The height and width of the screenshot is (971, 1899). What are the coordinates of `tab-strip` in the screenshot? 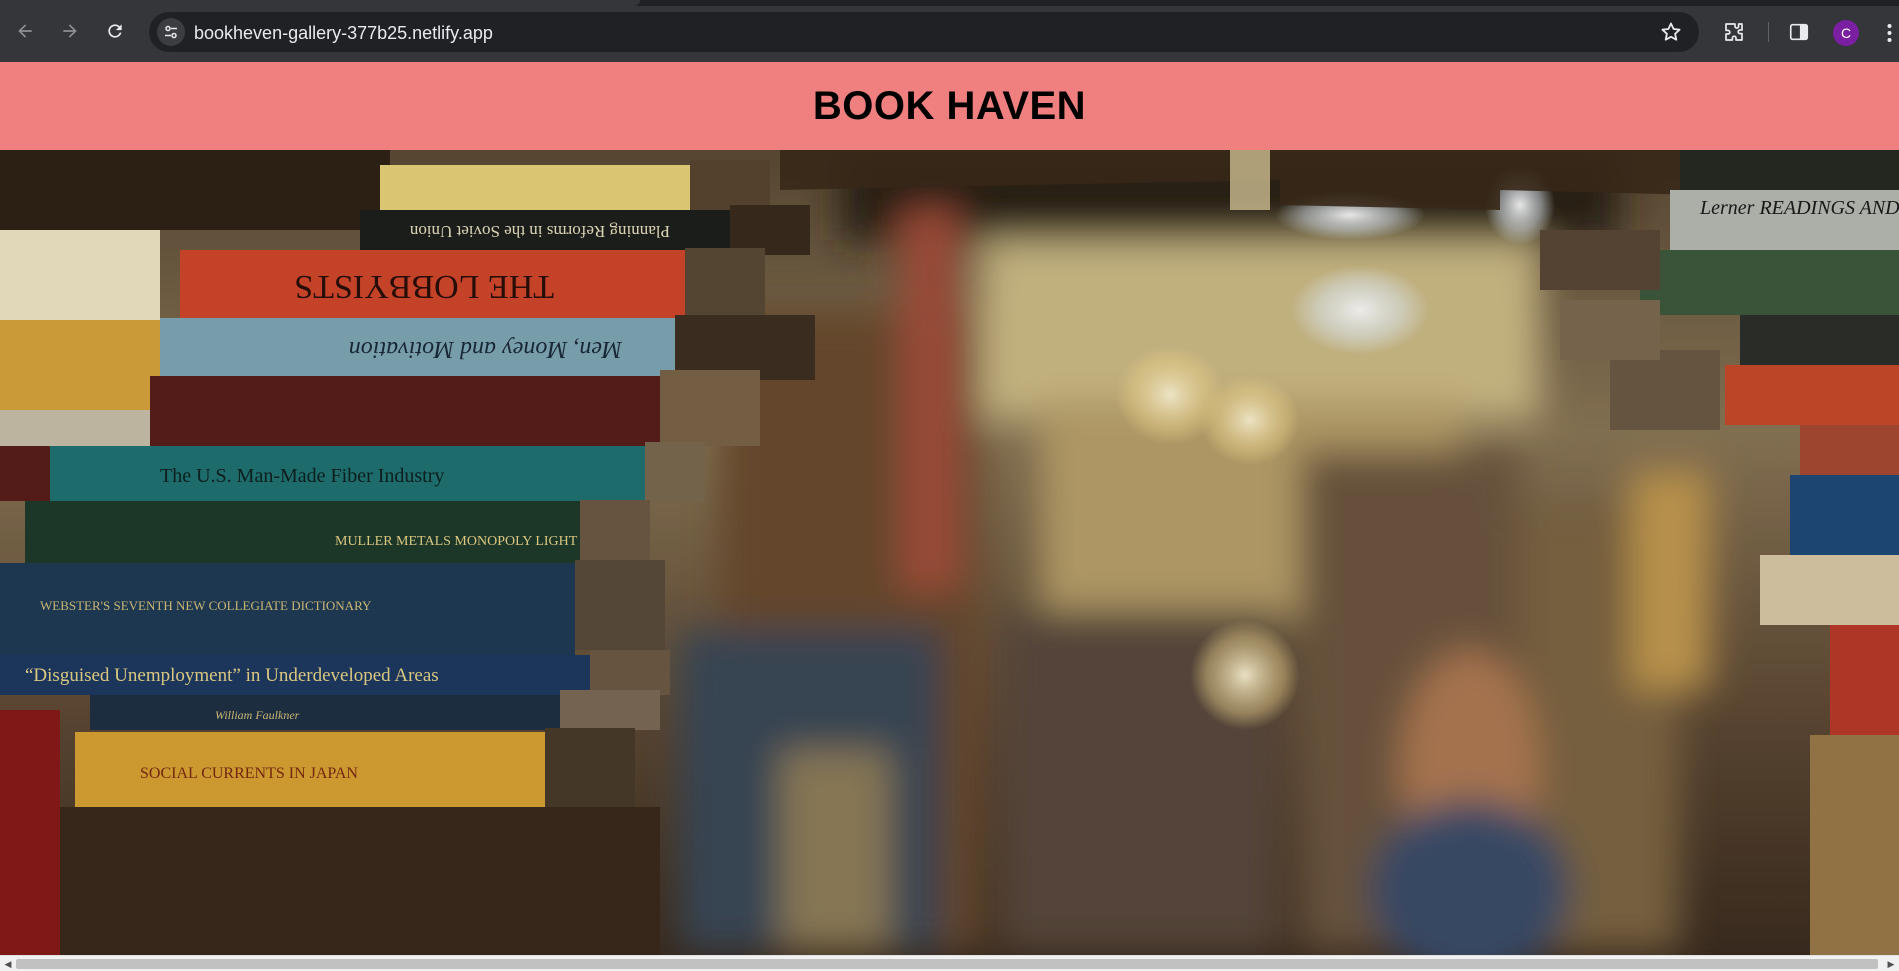 It's located at (949, 3).